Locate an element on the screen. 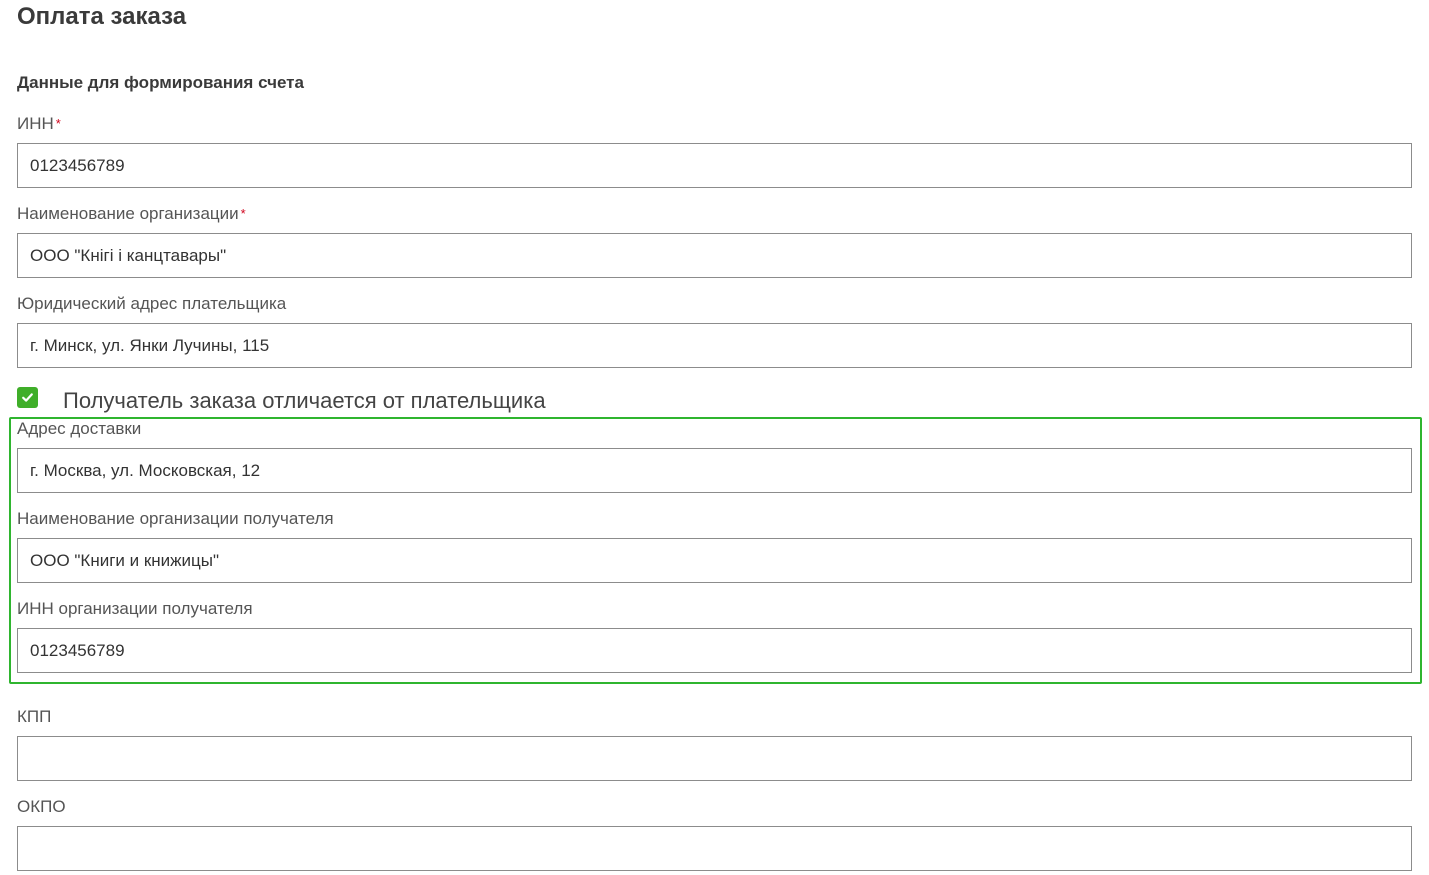  payer-legal-address-input is located at coordinates (714, 345).